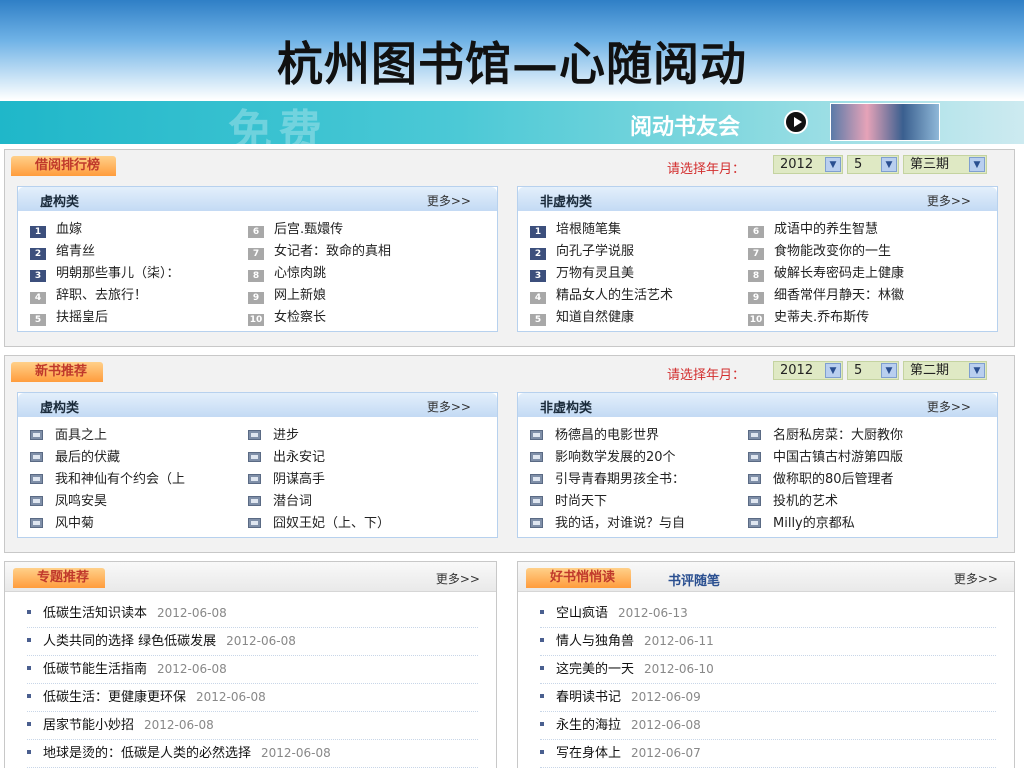  I want to click on list-item: 永生的海拉 2012-06-08, so click(768, 726).